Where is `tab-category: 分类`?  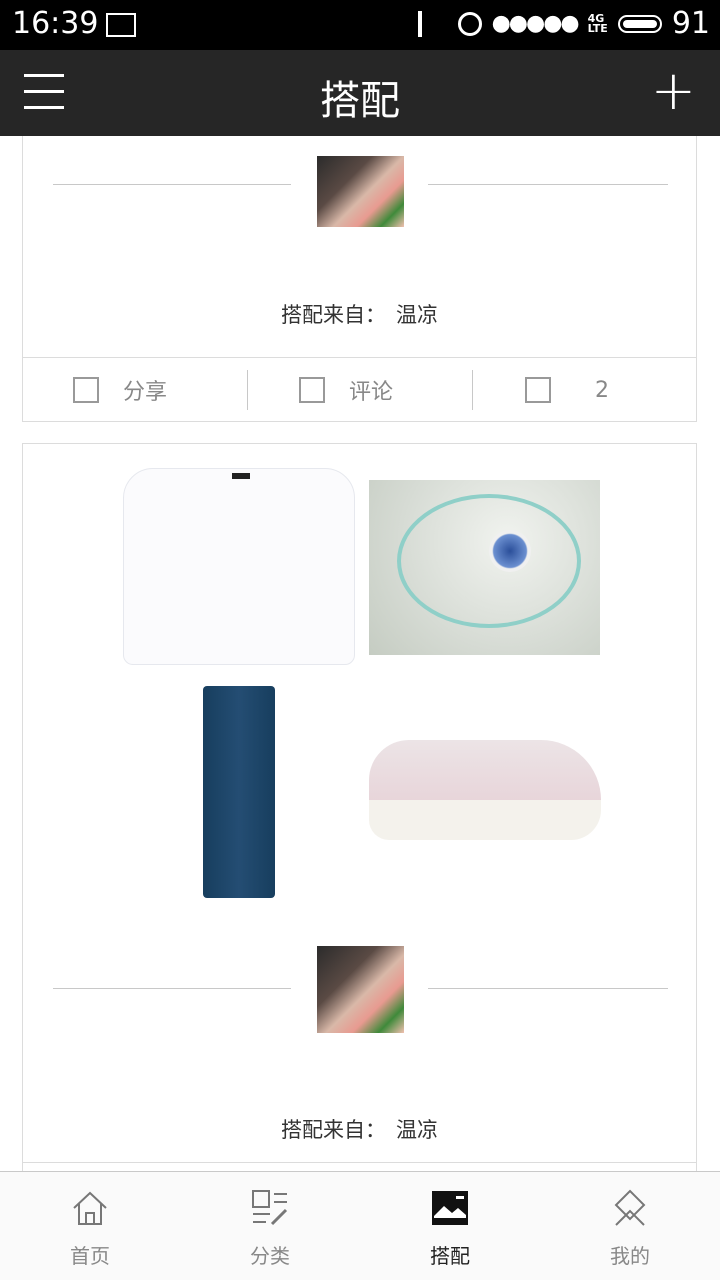
tab-category: 分类 is located at coordinates (270, 1226).